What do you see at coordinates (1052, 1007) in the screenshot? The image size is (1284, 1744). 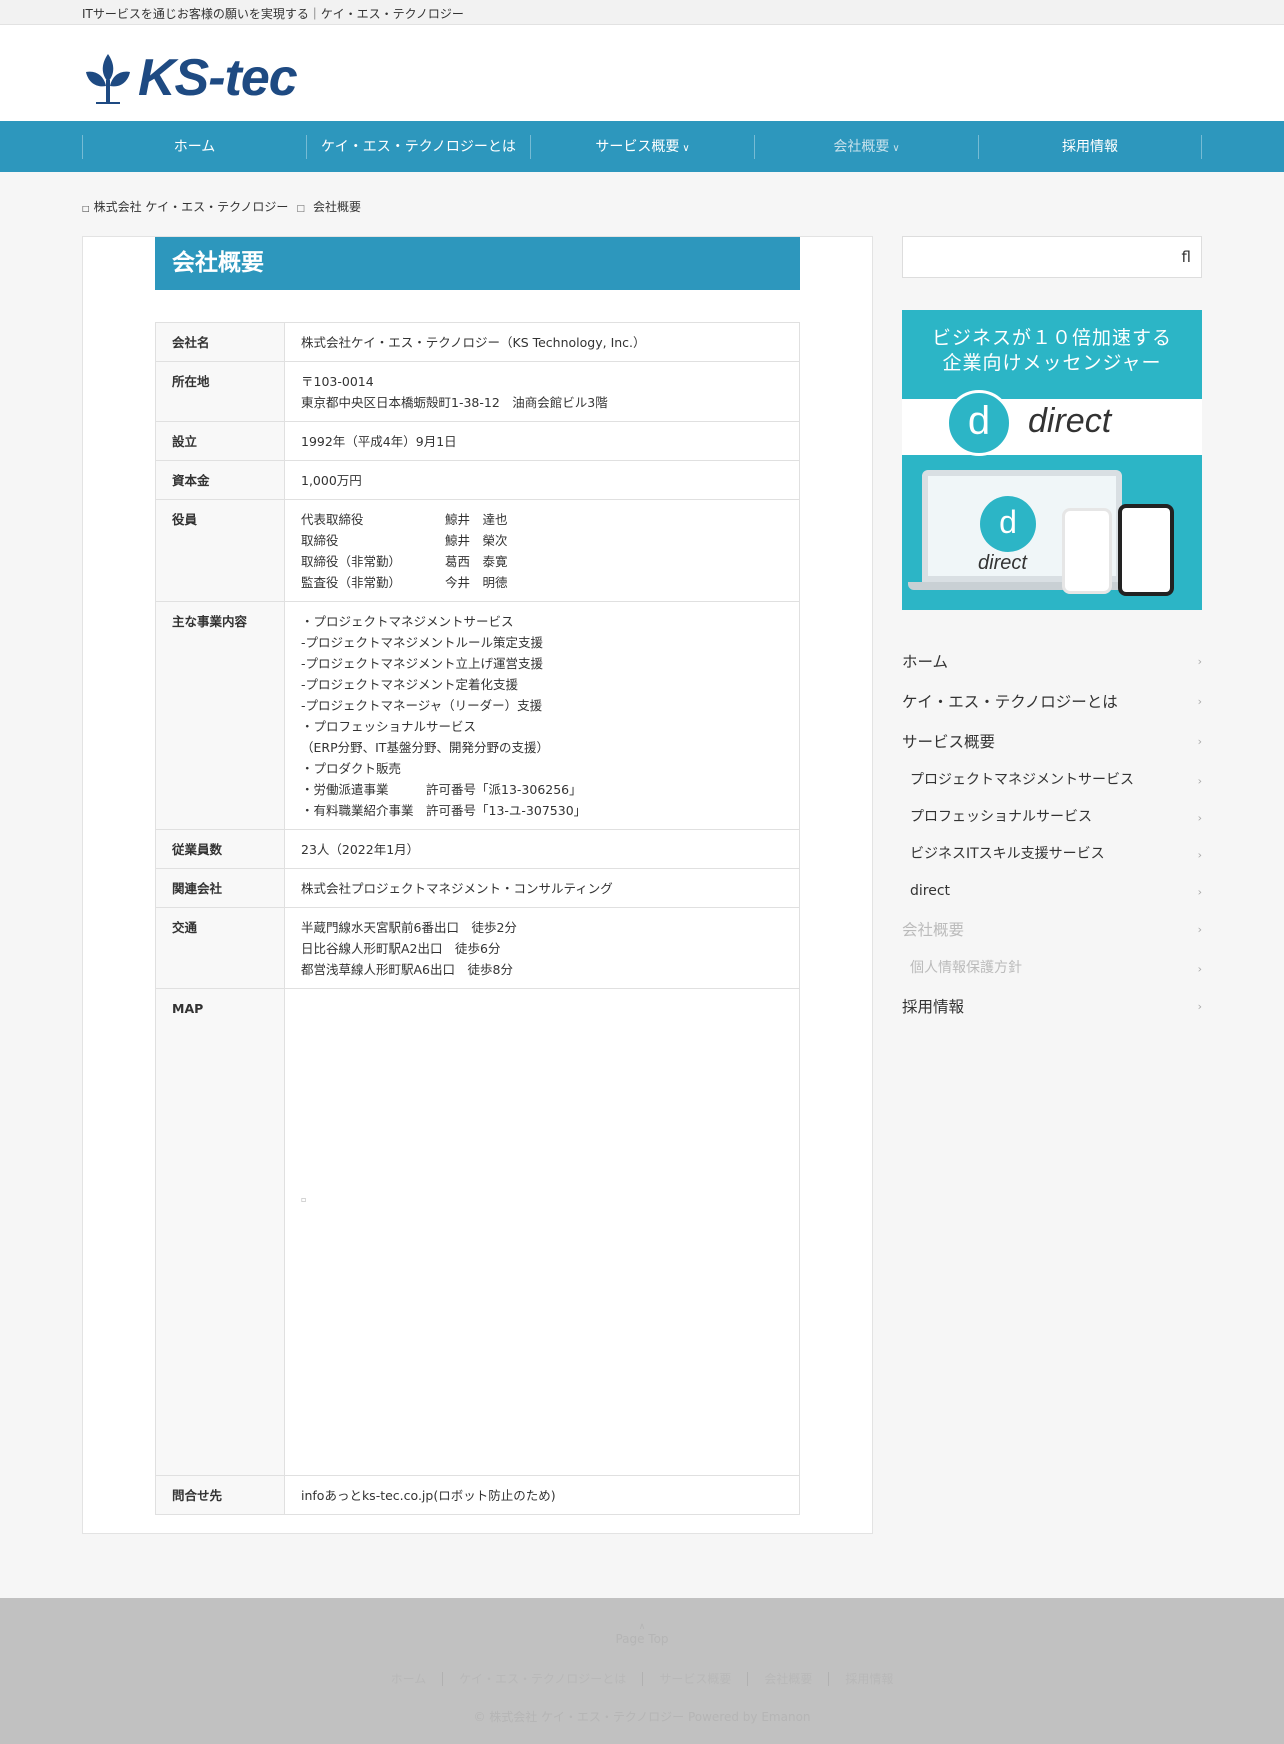 I see `sidebar-item-recruit: 採用情報 ›` at bounding box center [1052, 1007].